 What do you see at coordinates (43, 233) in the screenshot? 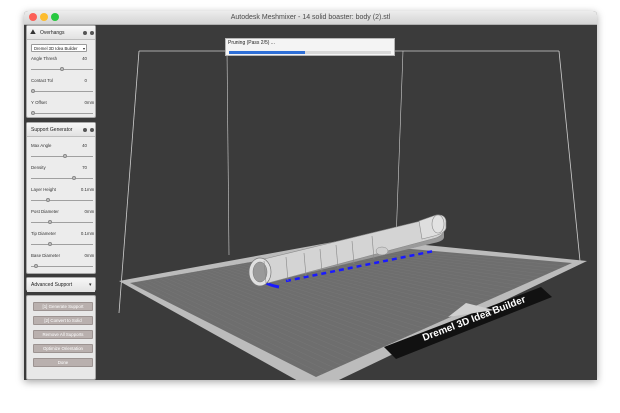
I see `field-label: Tip Diameter` at bounding box center [43, 233].